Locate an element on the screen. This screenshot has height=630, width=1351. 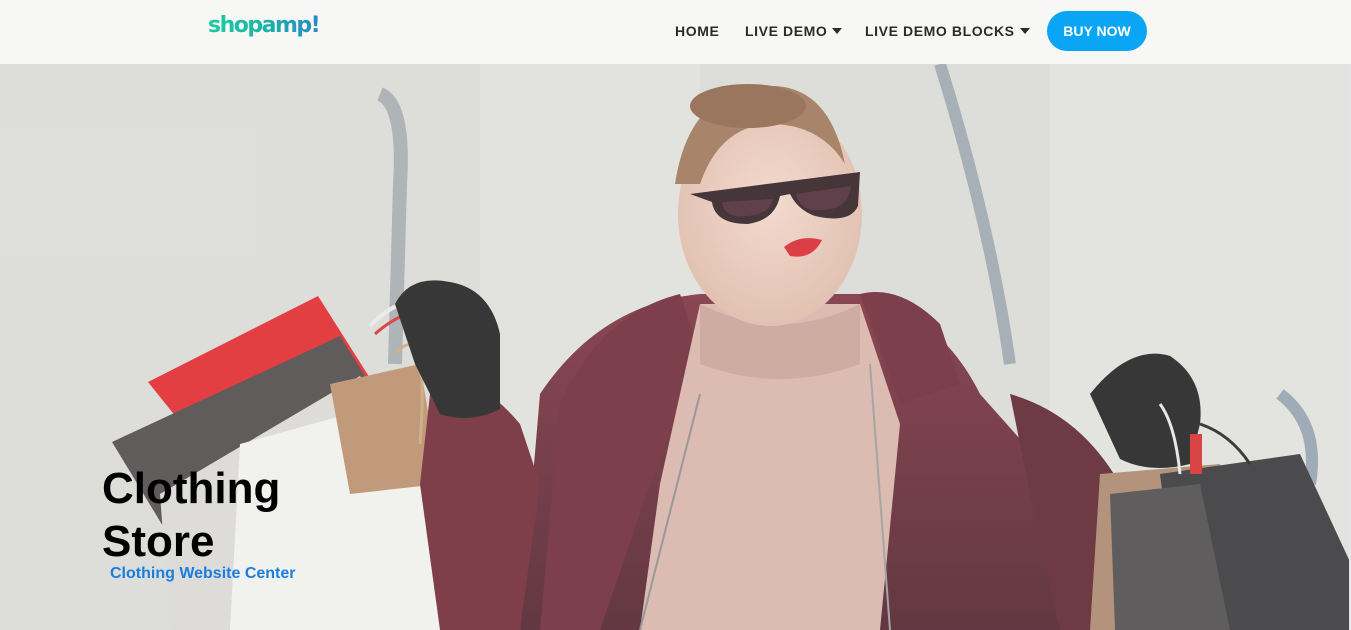
nav-live-demo-blocks-label: LIVE DEMO BLOCKS is located at coordinates (940, 31).